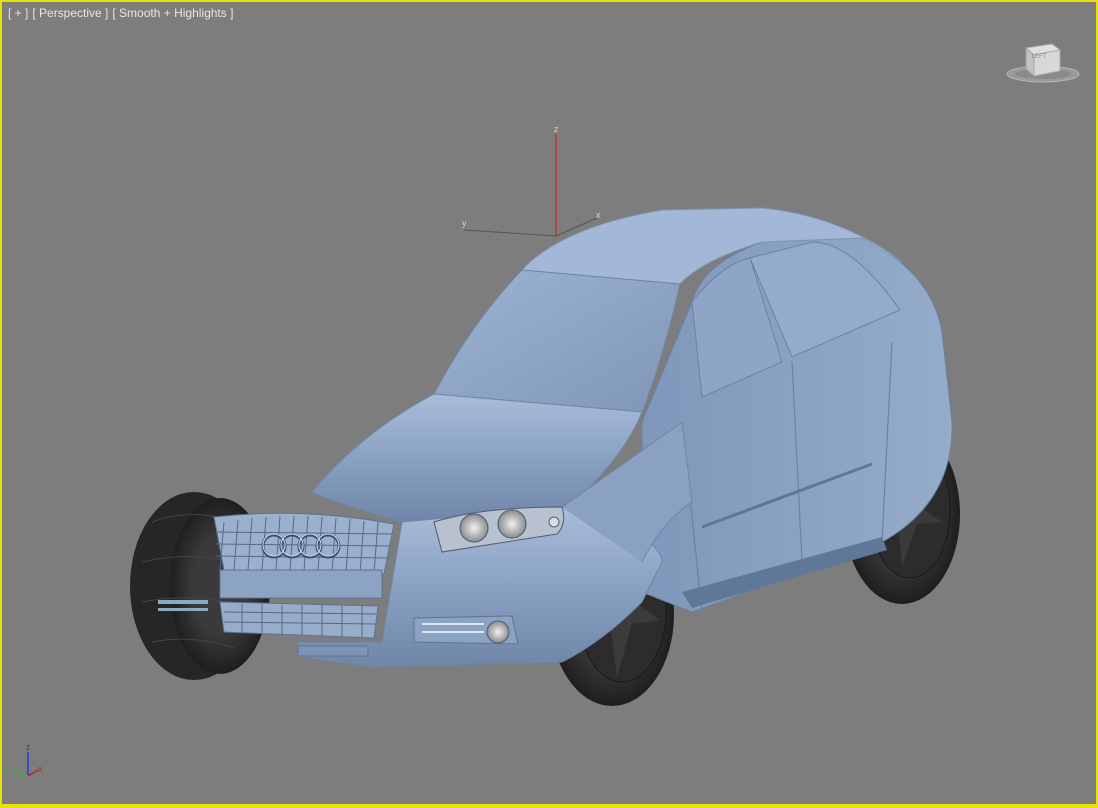  Describe the element at coordinates (24, 759) in the screenshot. I see `corner-axis-tripod: z x y` at that location.